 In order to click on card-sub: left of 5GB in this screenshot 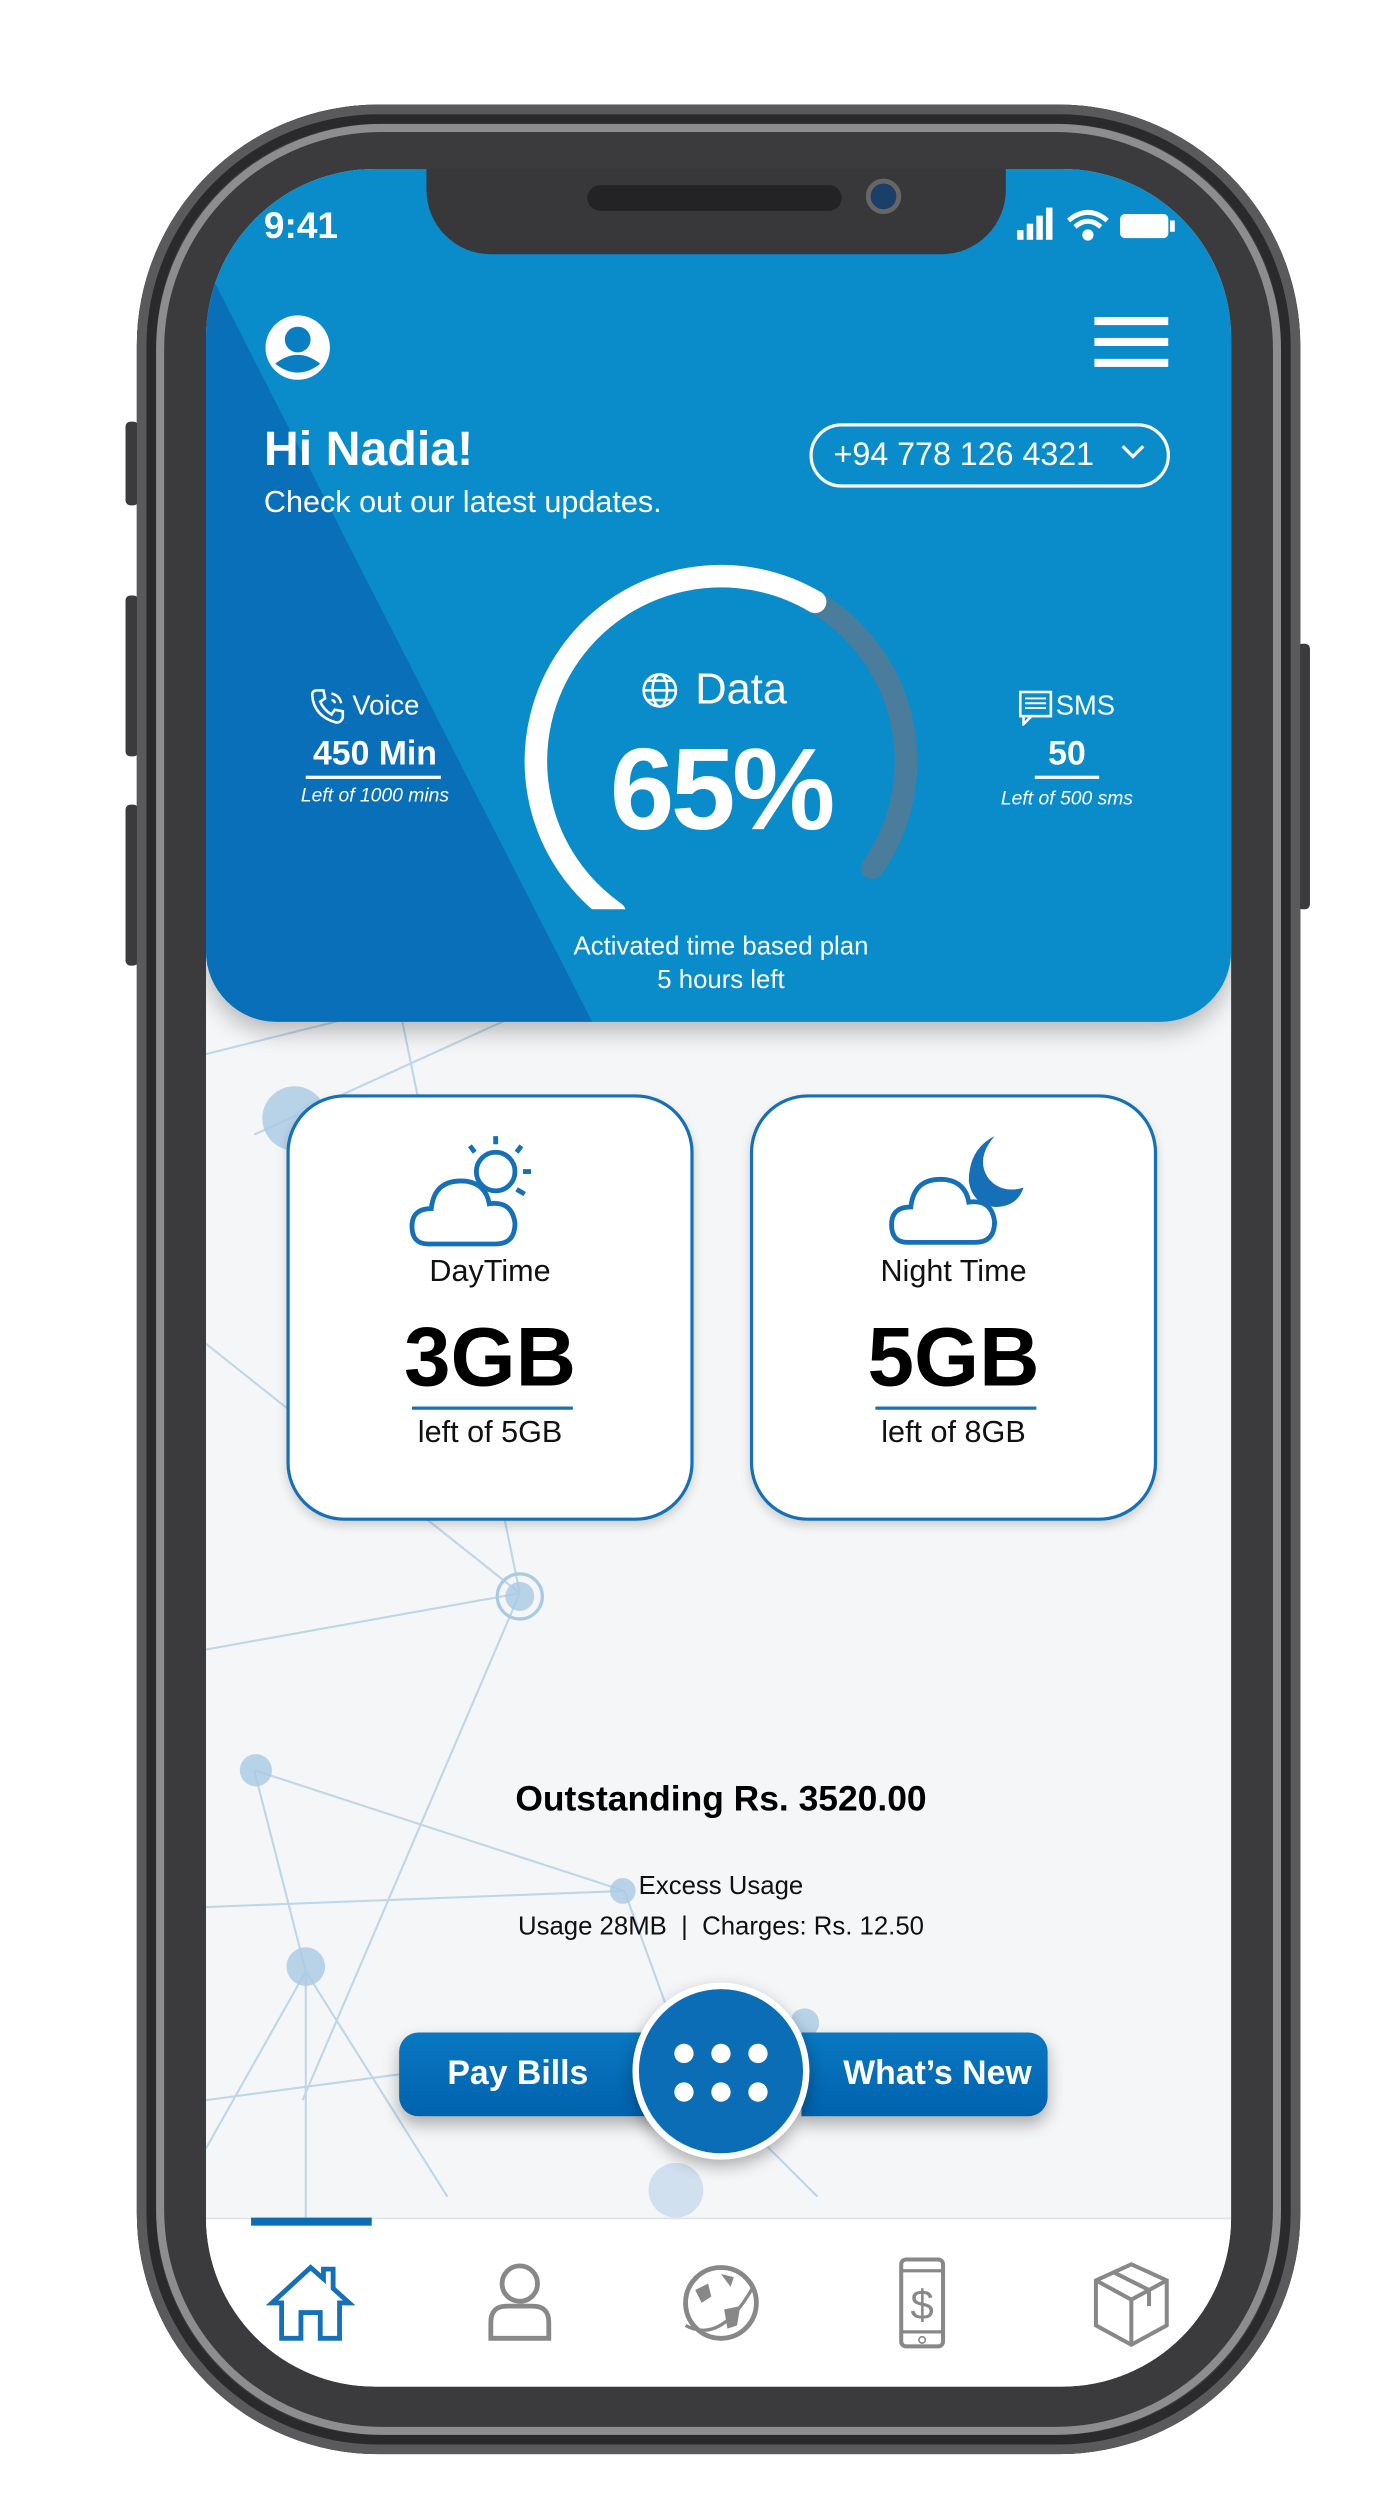, I will do `click(490, 1433)`.